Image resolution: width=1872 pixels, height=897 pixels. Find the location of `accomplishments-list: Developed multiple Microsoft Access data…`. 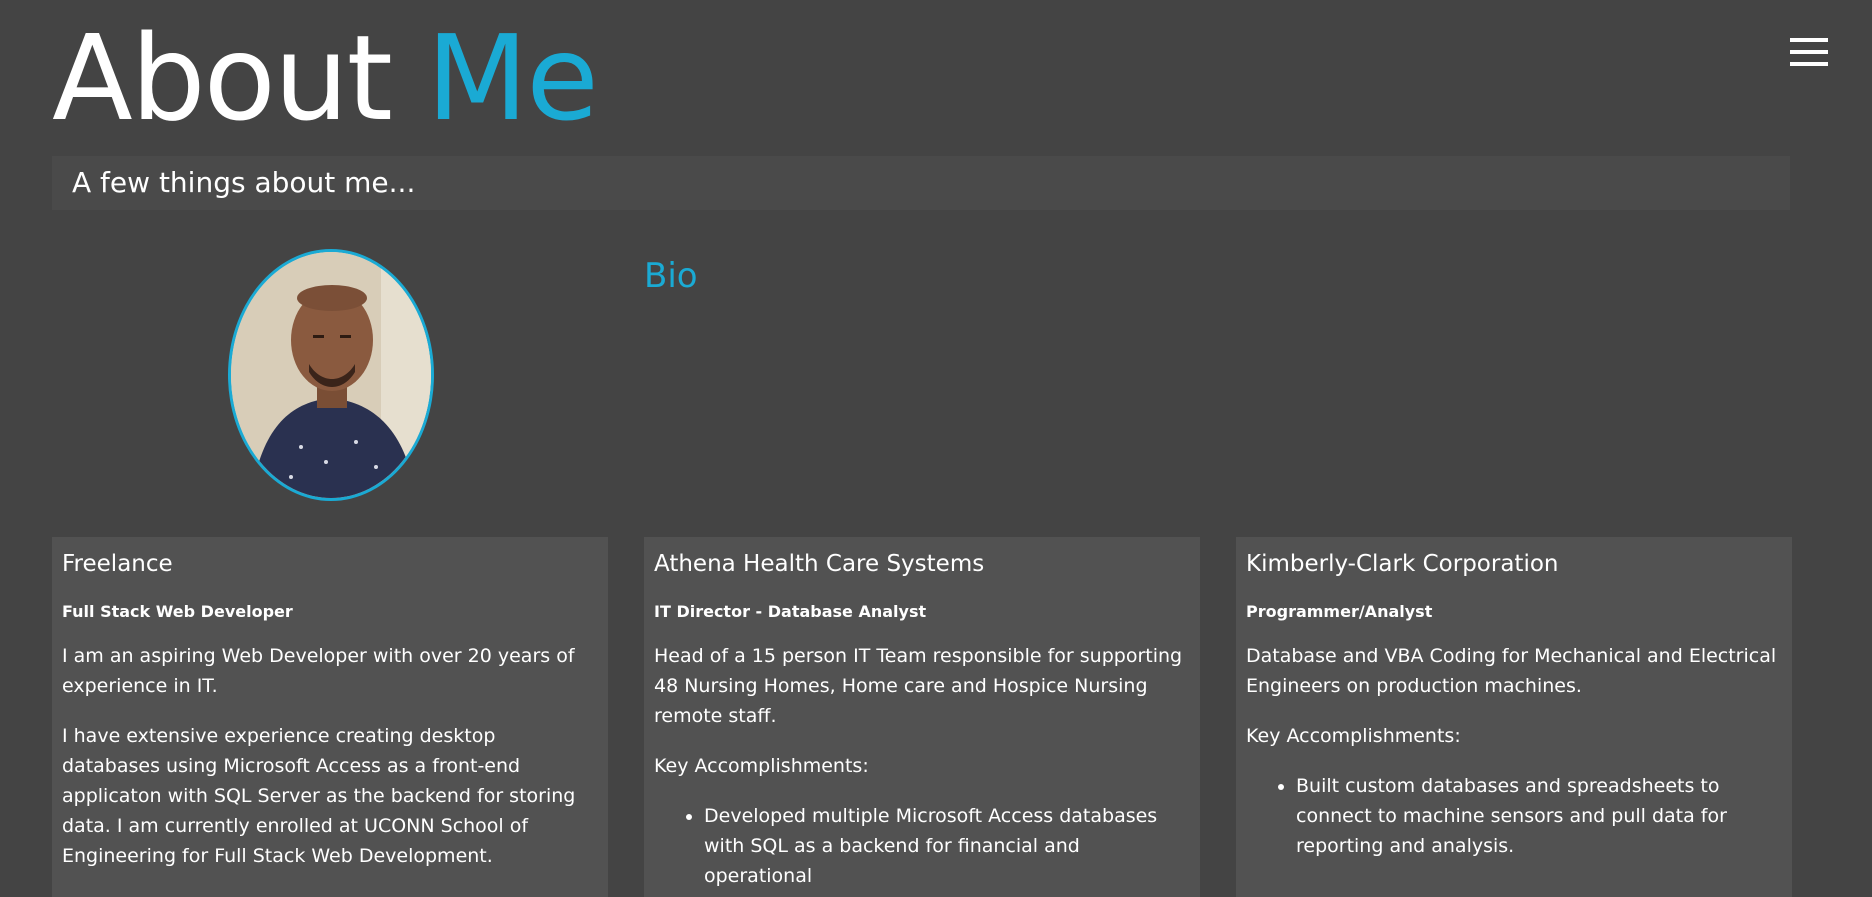

accomplishments-list: Developed multiple Microsoft Access data… is located at coordinates (922, 846).